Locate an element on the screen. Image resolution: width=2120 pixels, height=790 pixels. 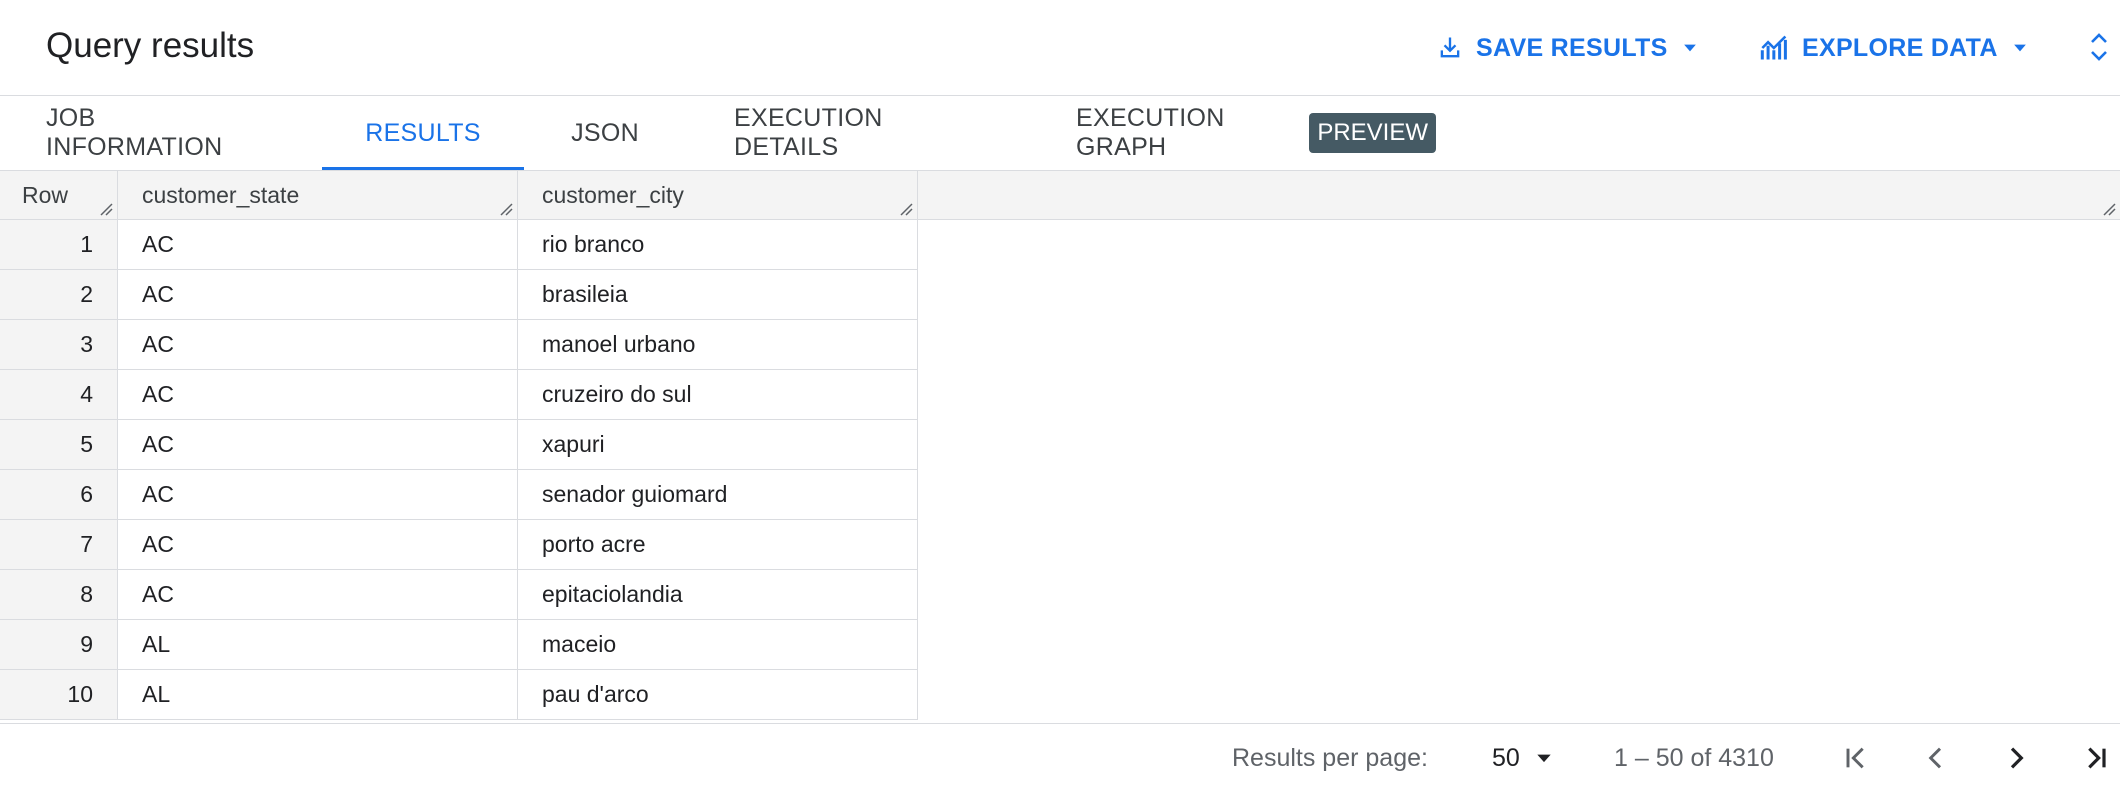
chart-icon is located at coordinates (1773, 47).